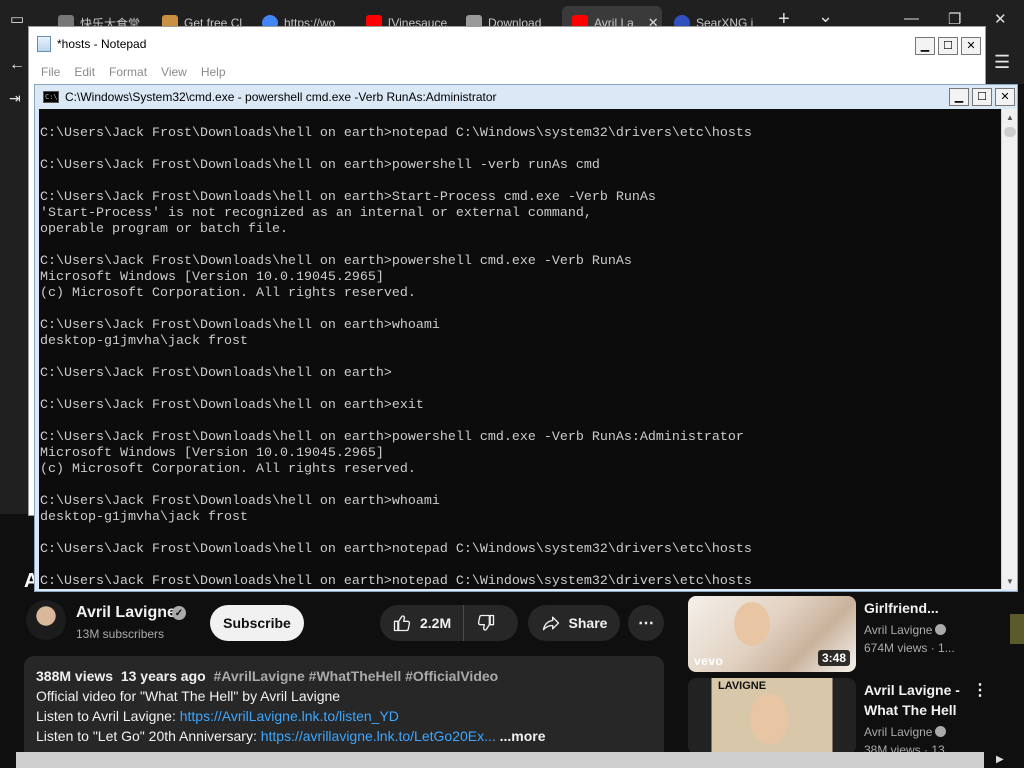 The height and width of the screenshot is (768, 1024). Describe the element at coordinates (646, 623) in the screenshot. I see `more-actions-icon: ⋯` at that location.